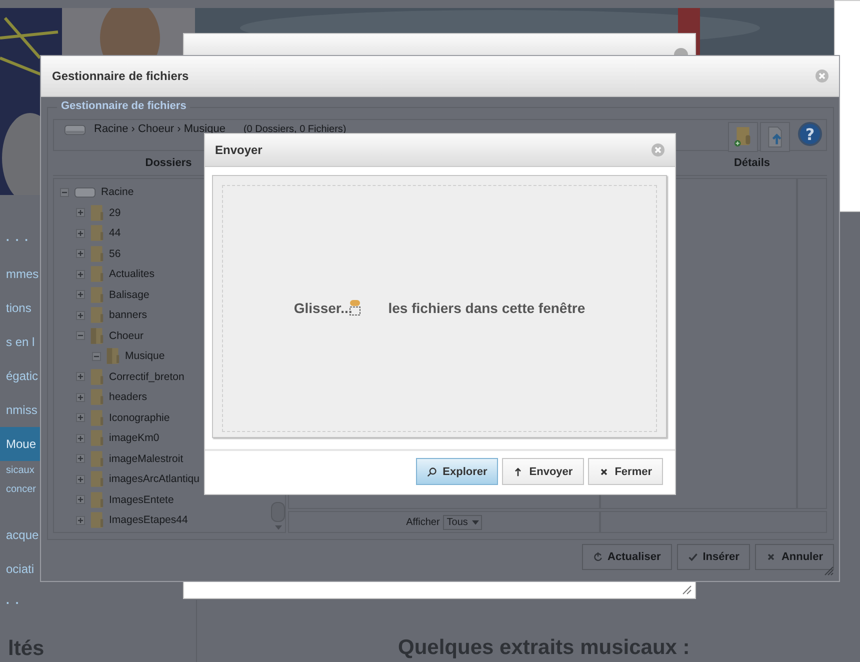 The image size is (860, 662). I want to click on upload-button, so click(775, 137).